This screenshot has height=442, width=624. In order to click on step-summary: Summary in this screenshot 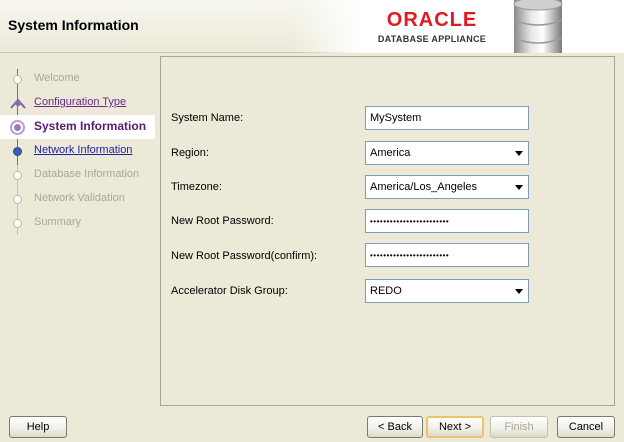, I will do `click(77, 223)`.